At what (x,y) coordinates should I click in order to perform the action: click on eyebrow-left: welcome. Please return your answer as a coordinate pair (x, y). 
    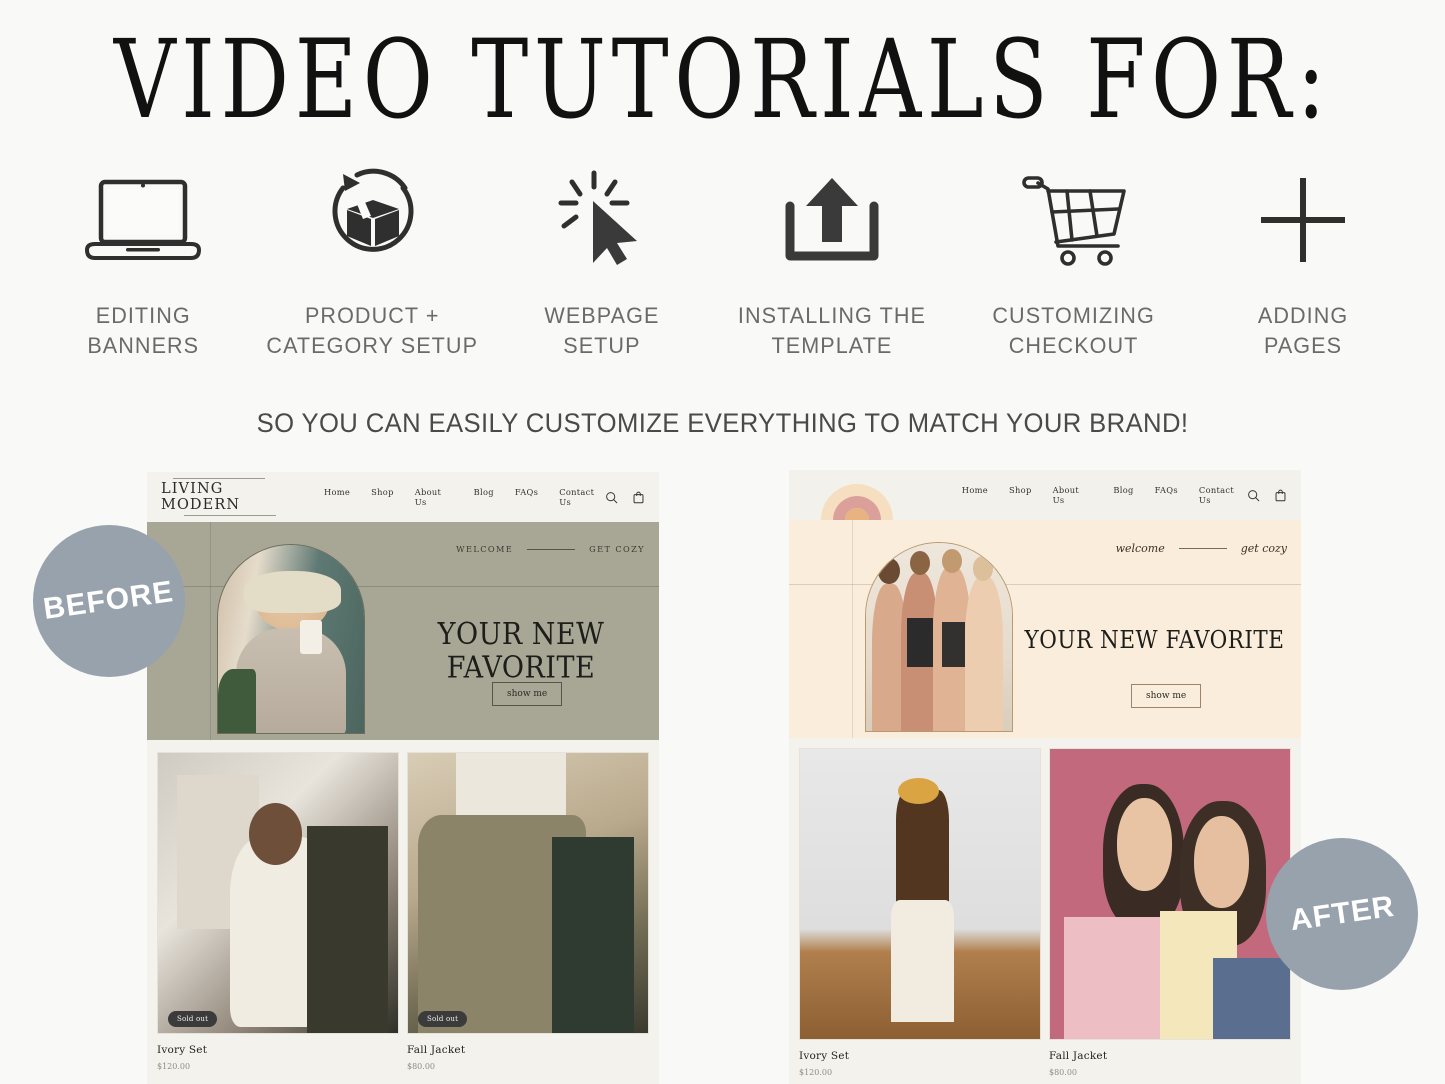
    Looking at the image, I should click on (1140, 548).